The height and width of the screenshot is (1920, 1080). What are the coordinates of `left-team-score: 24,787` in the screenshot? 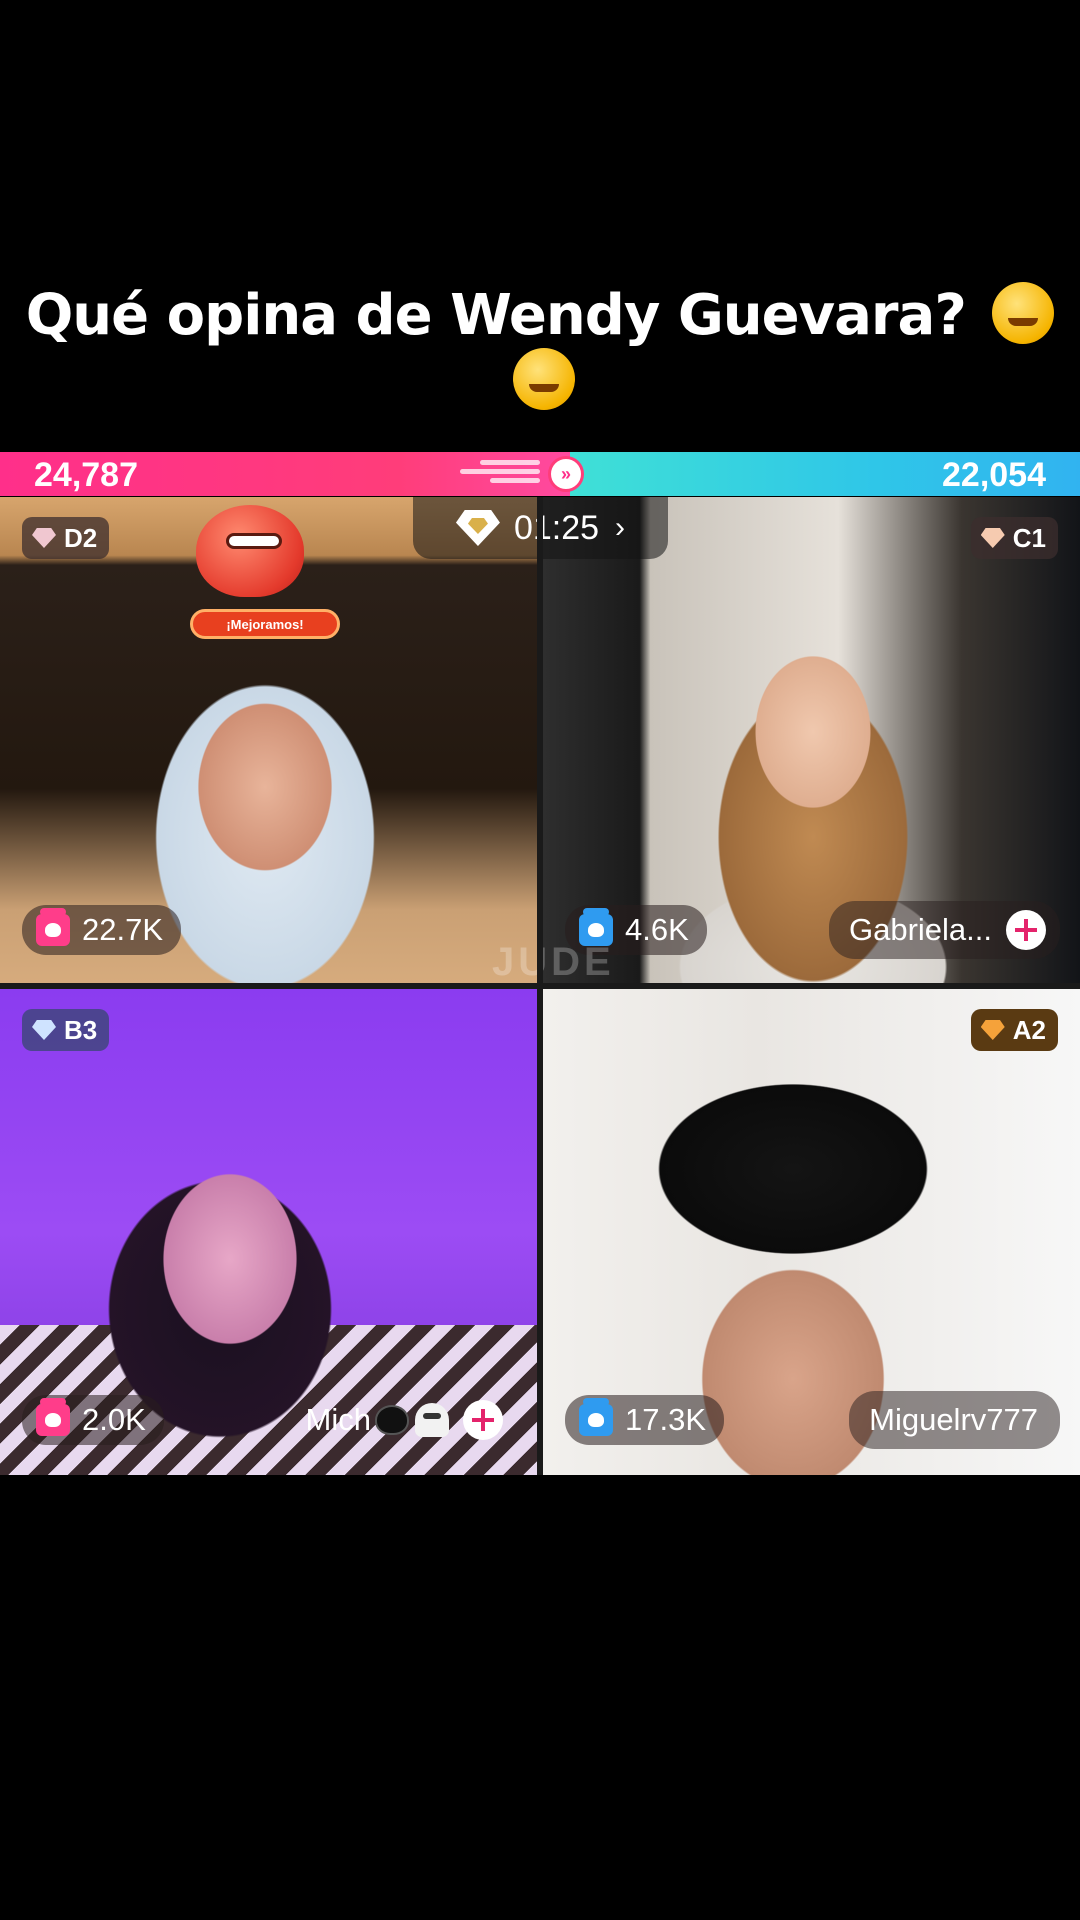 It's located at (86, 475).